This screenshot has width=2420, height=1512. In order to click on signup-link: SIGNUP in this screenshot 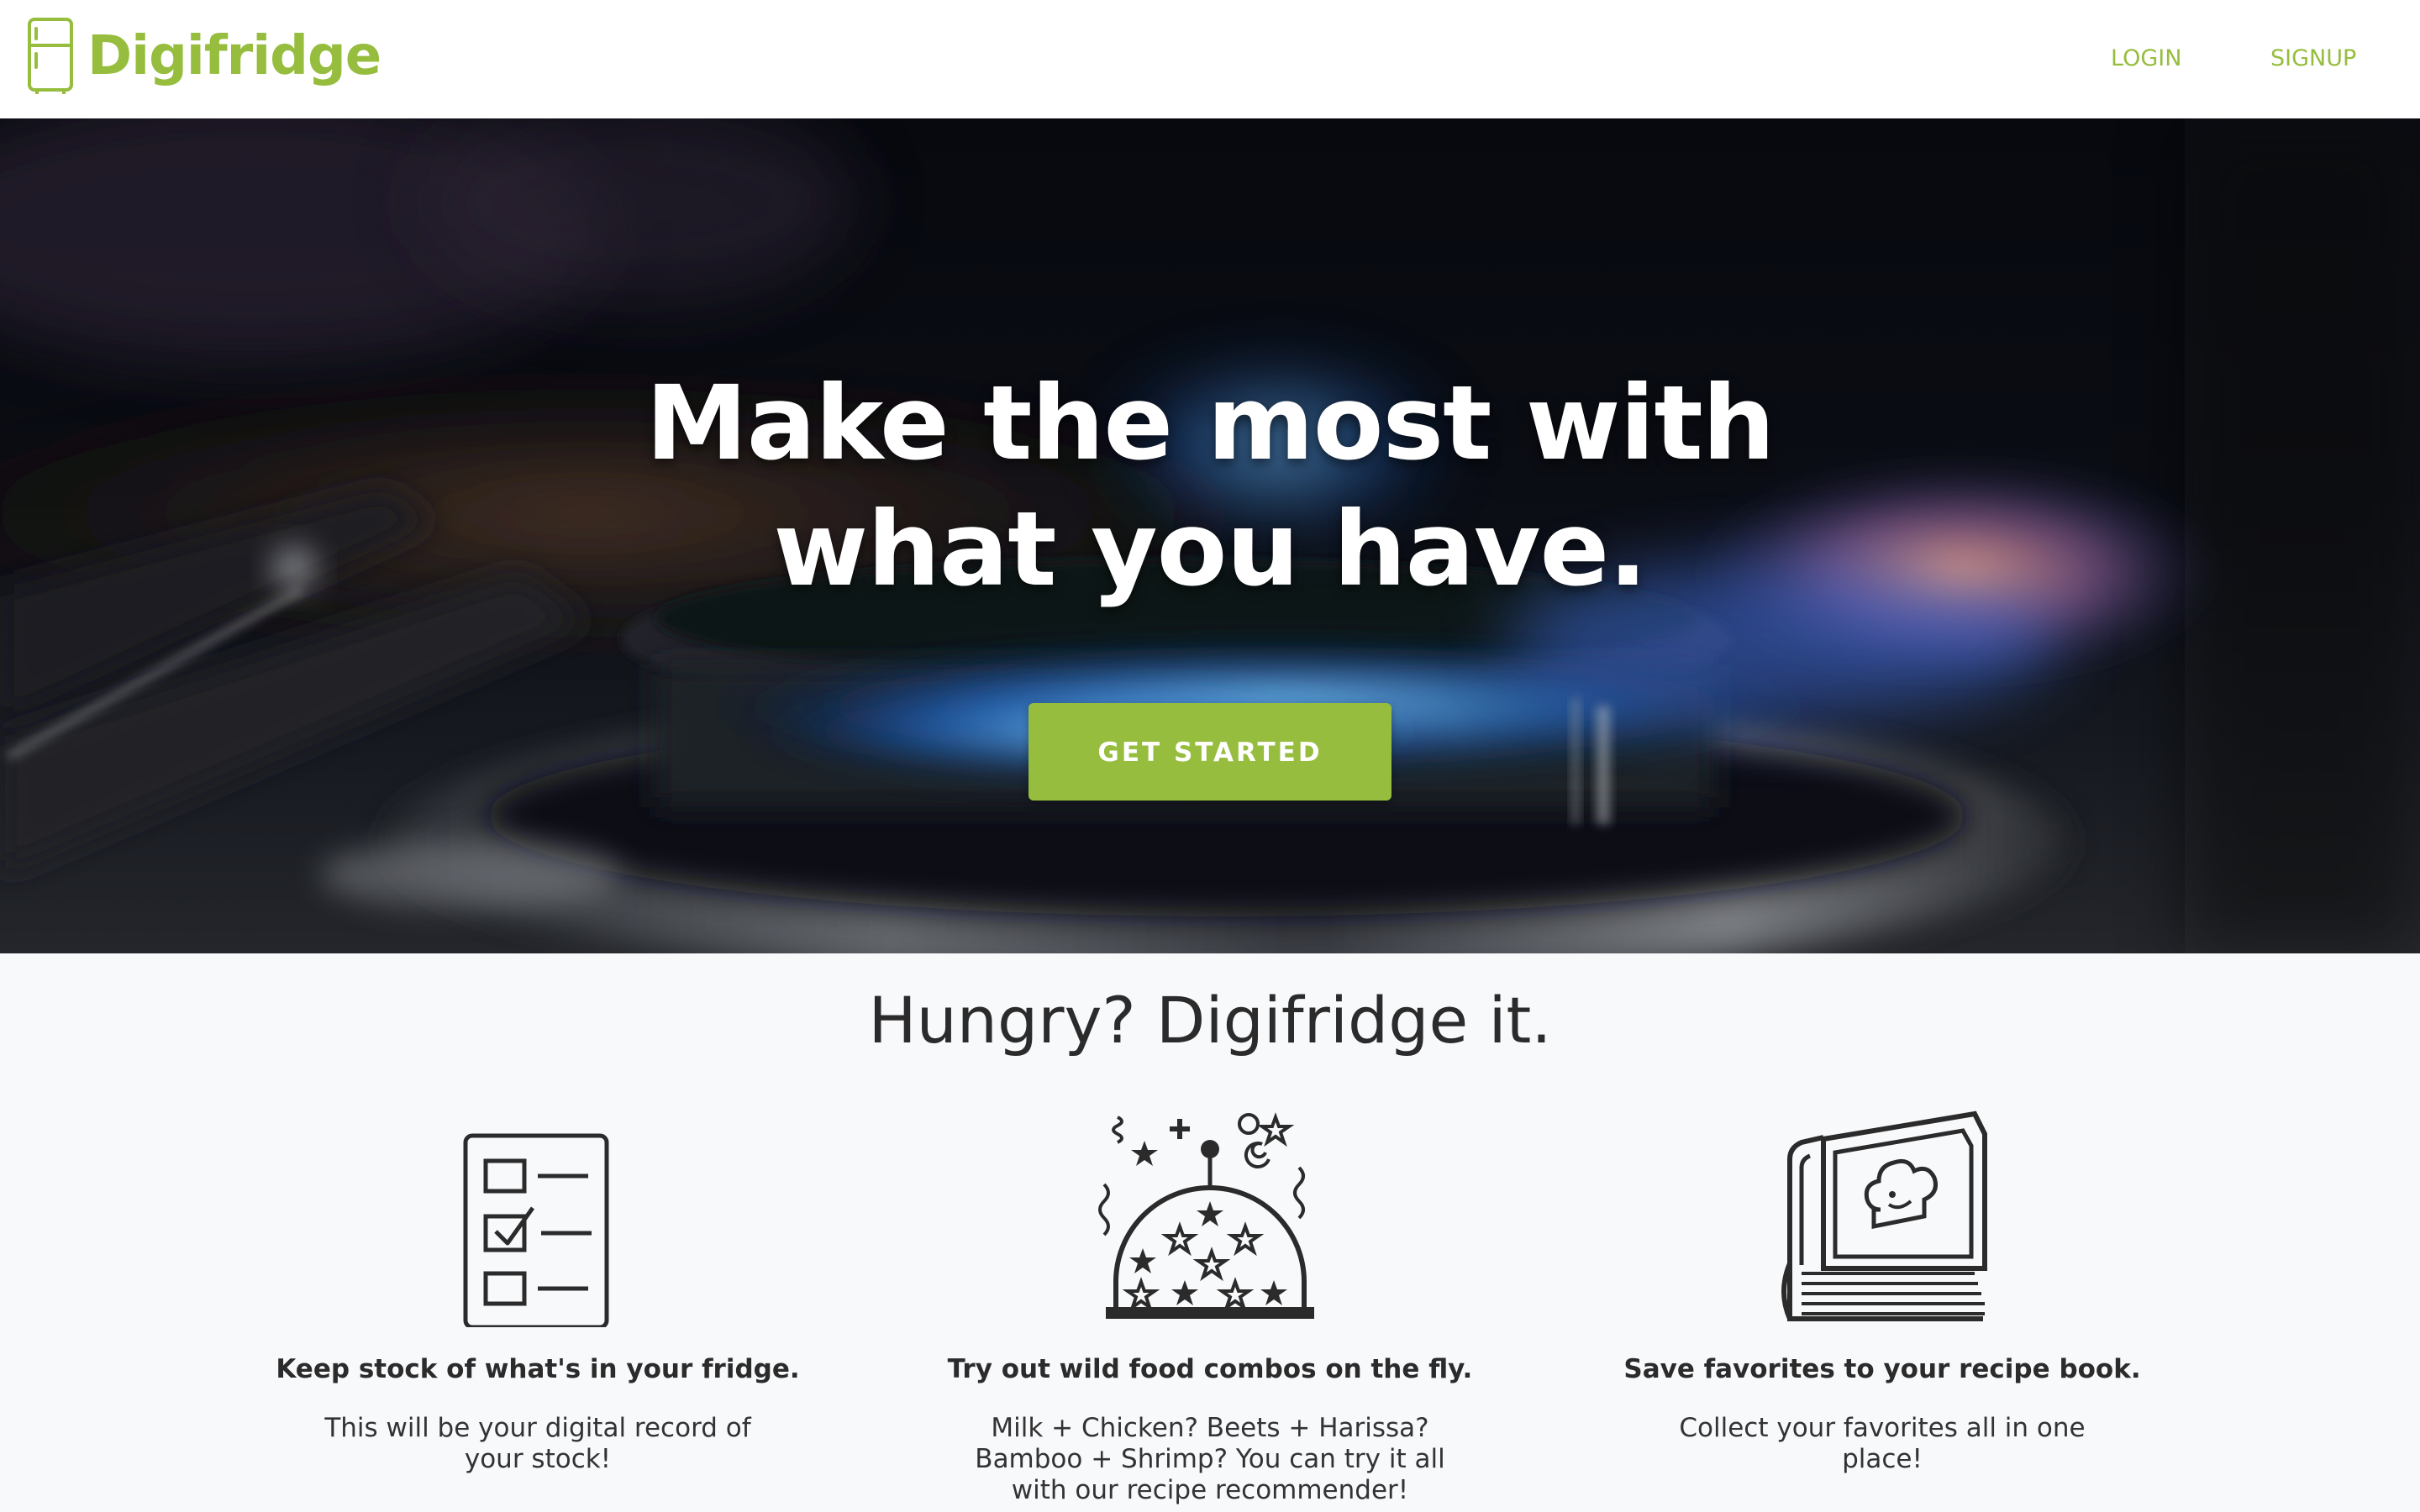, I will do `click(2313, 59)`.